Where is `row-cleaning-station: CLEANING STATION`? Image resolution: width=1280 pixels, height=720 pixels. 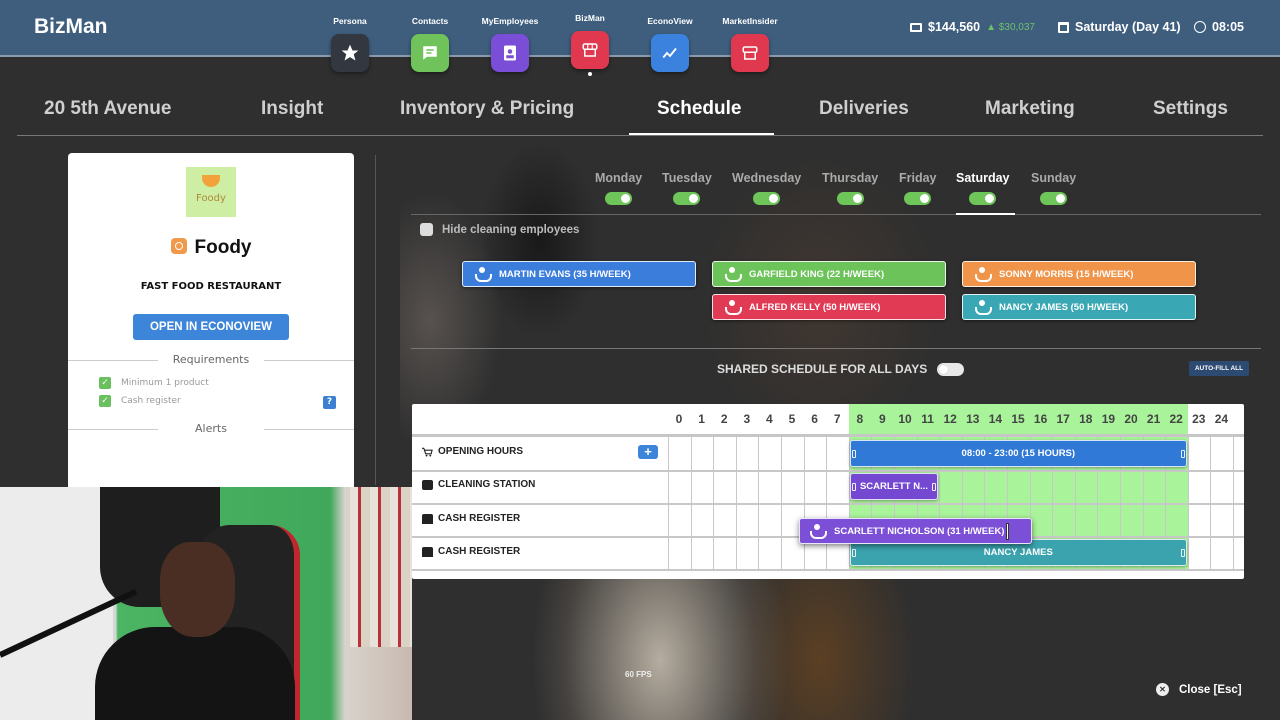
row-cleaning-station: CLEANING STATION is located at coordinates (478, 484).